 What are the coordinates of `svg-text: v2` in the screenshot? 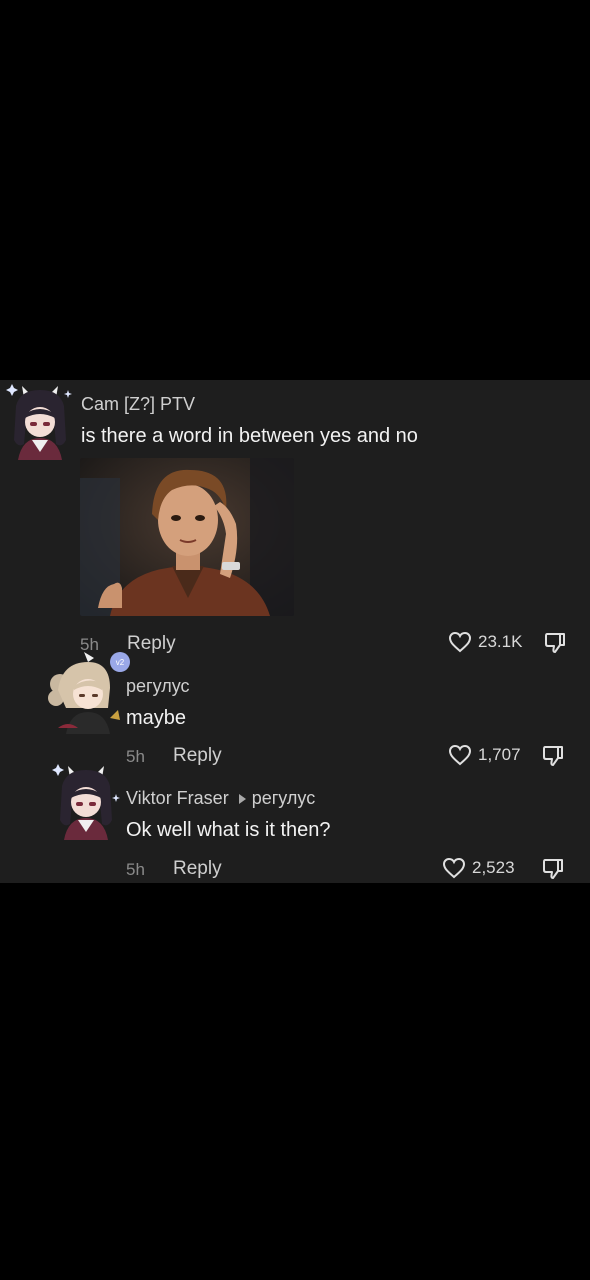 It's located at (120, 662).